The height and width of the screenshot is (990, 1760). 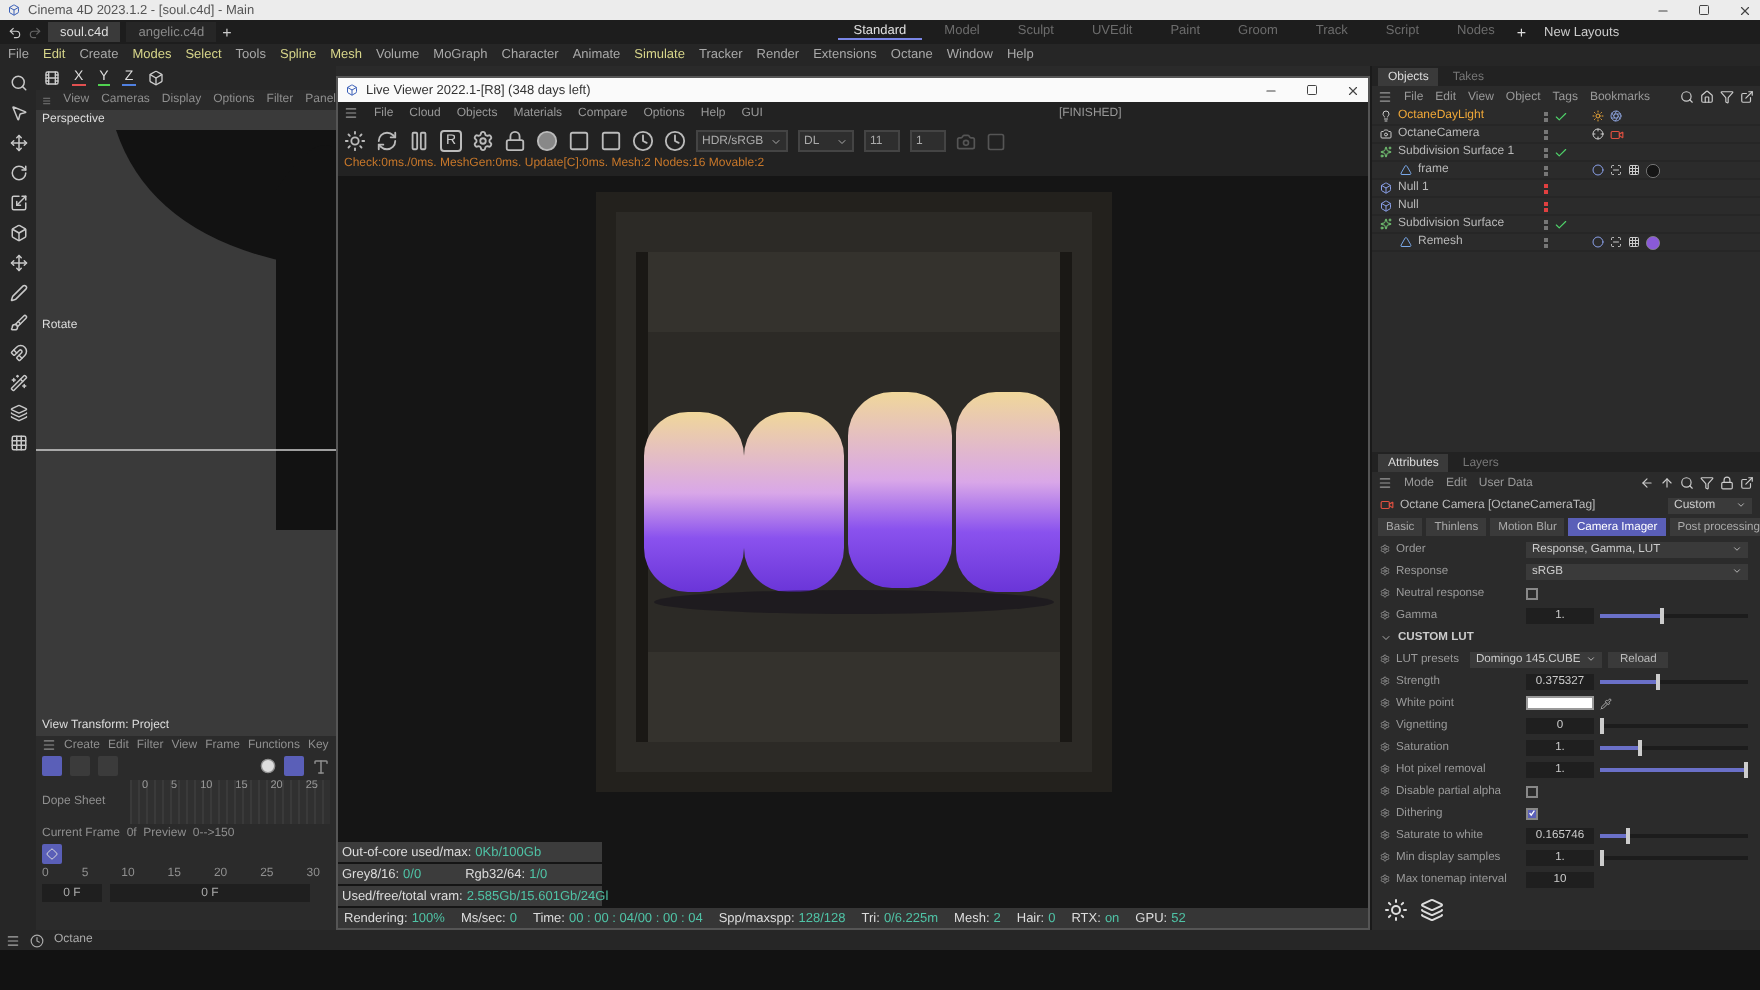 I want to click on sun-tag-icon, so click(x=1598, y=116).